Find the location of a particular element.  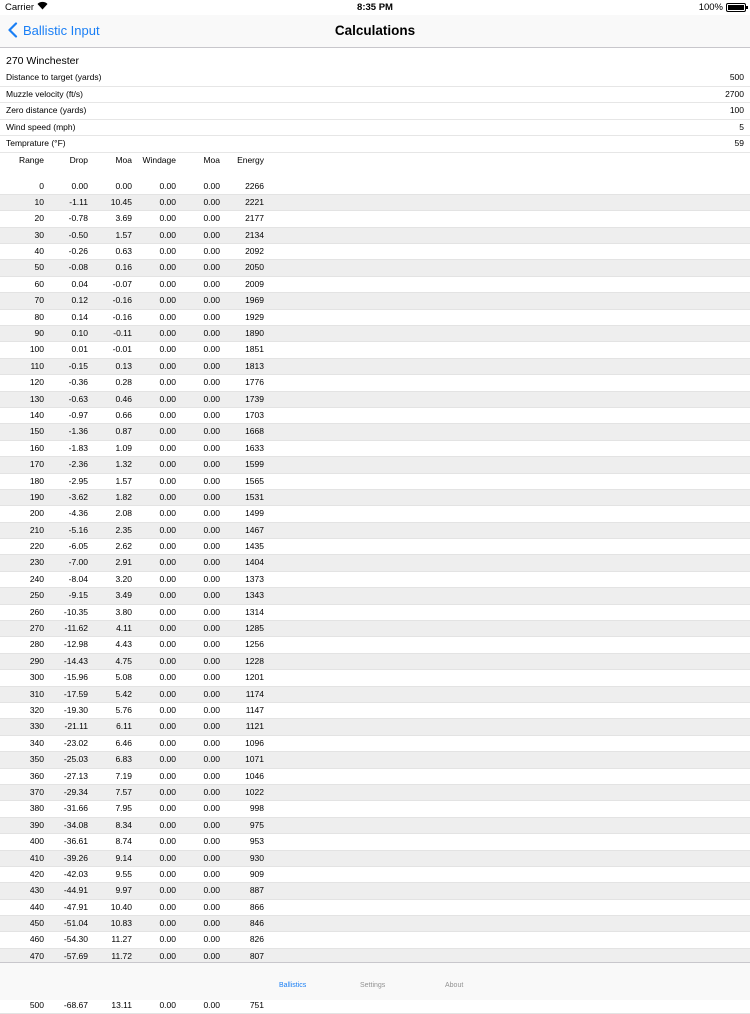

cell-drop: -27.13 is located at coordinates (66, 776).